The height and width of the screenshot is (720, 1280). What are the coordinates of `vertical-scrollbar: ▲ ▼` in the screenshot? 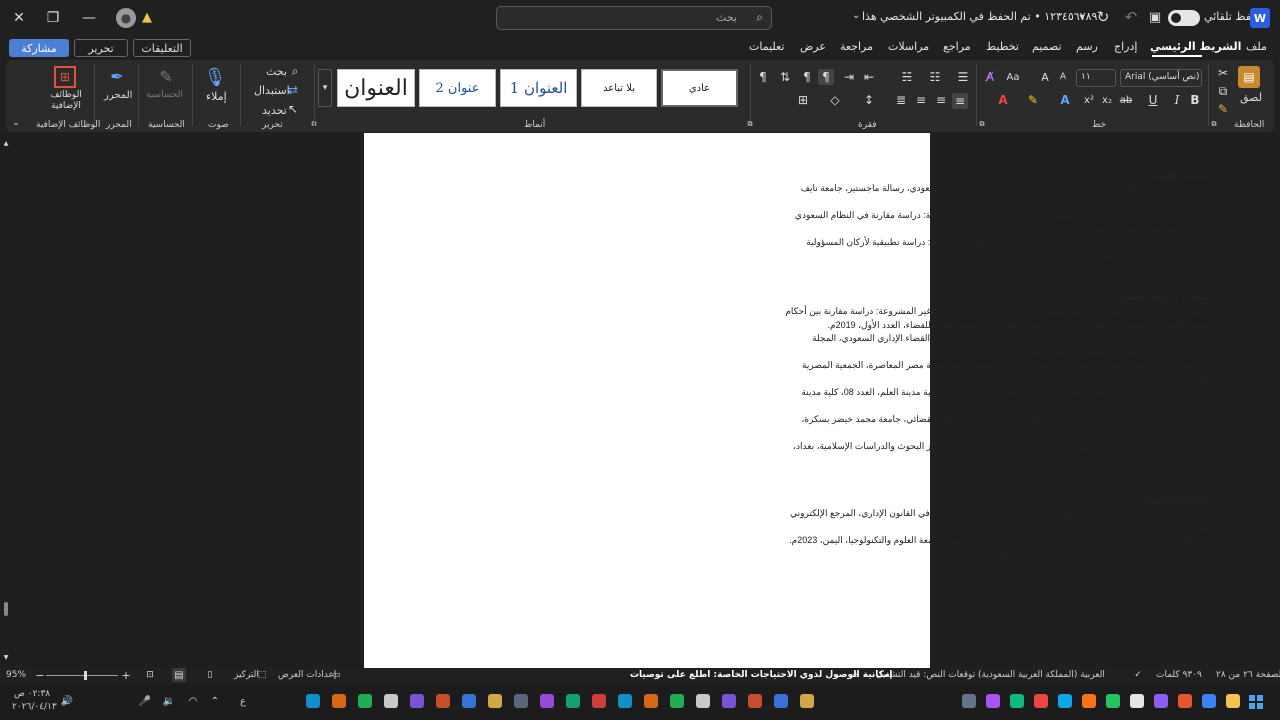 It's located at (6, 400).